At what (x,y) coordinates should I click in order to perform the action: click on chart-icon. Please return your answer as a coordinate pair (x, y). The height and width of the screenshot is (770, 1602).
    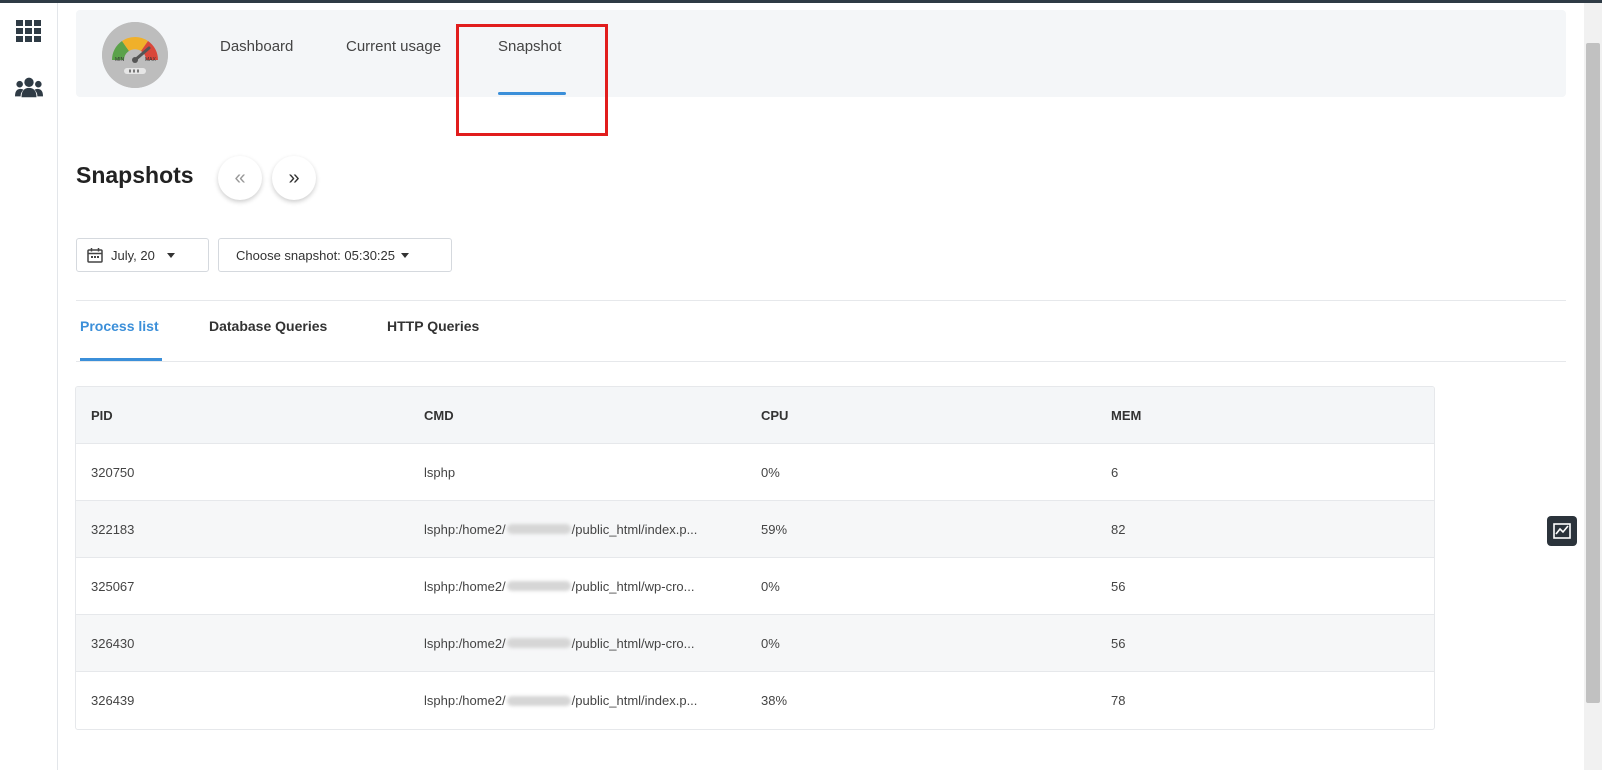
    Looking at the image, I should click on (1562, 531).